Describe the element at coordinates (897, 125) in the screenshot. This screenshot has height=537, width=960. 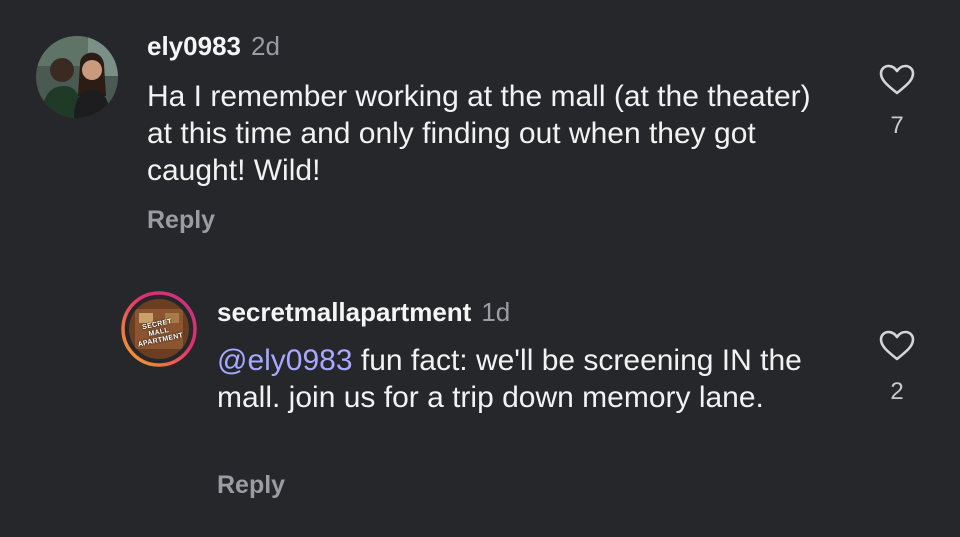
I see `like-count: 7` at that location.